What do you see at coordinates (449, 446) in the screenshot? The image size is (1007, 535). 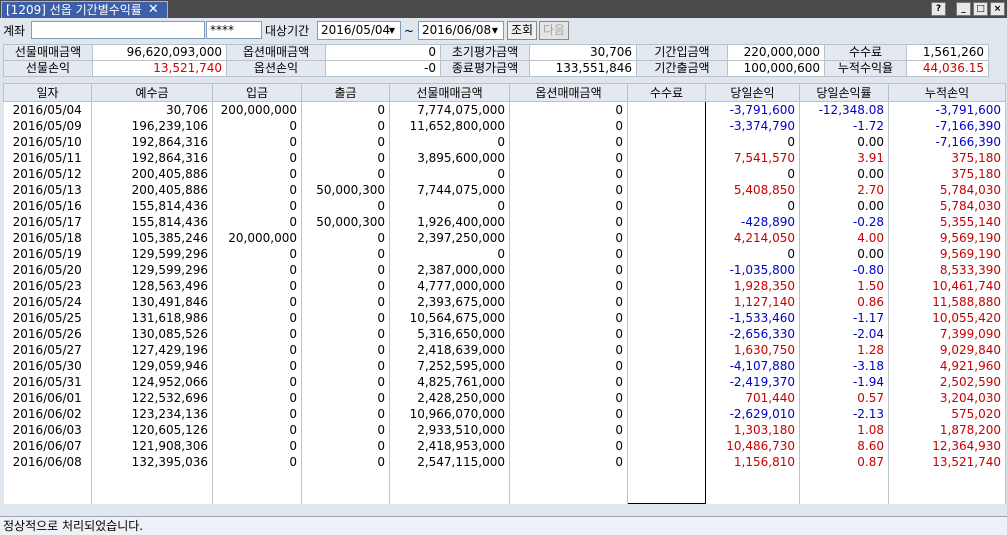 I see `cell-futures-amount: 2,418,953,000` at bounding box center [449, 446].